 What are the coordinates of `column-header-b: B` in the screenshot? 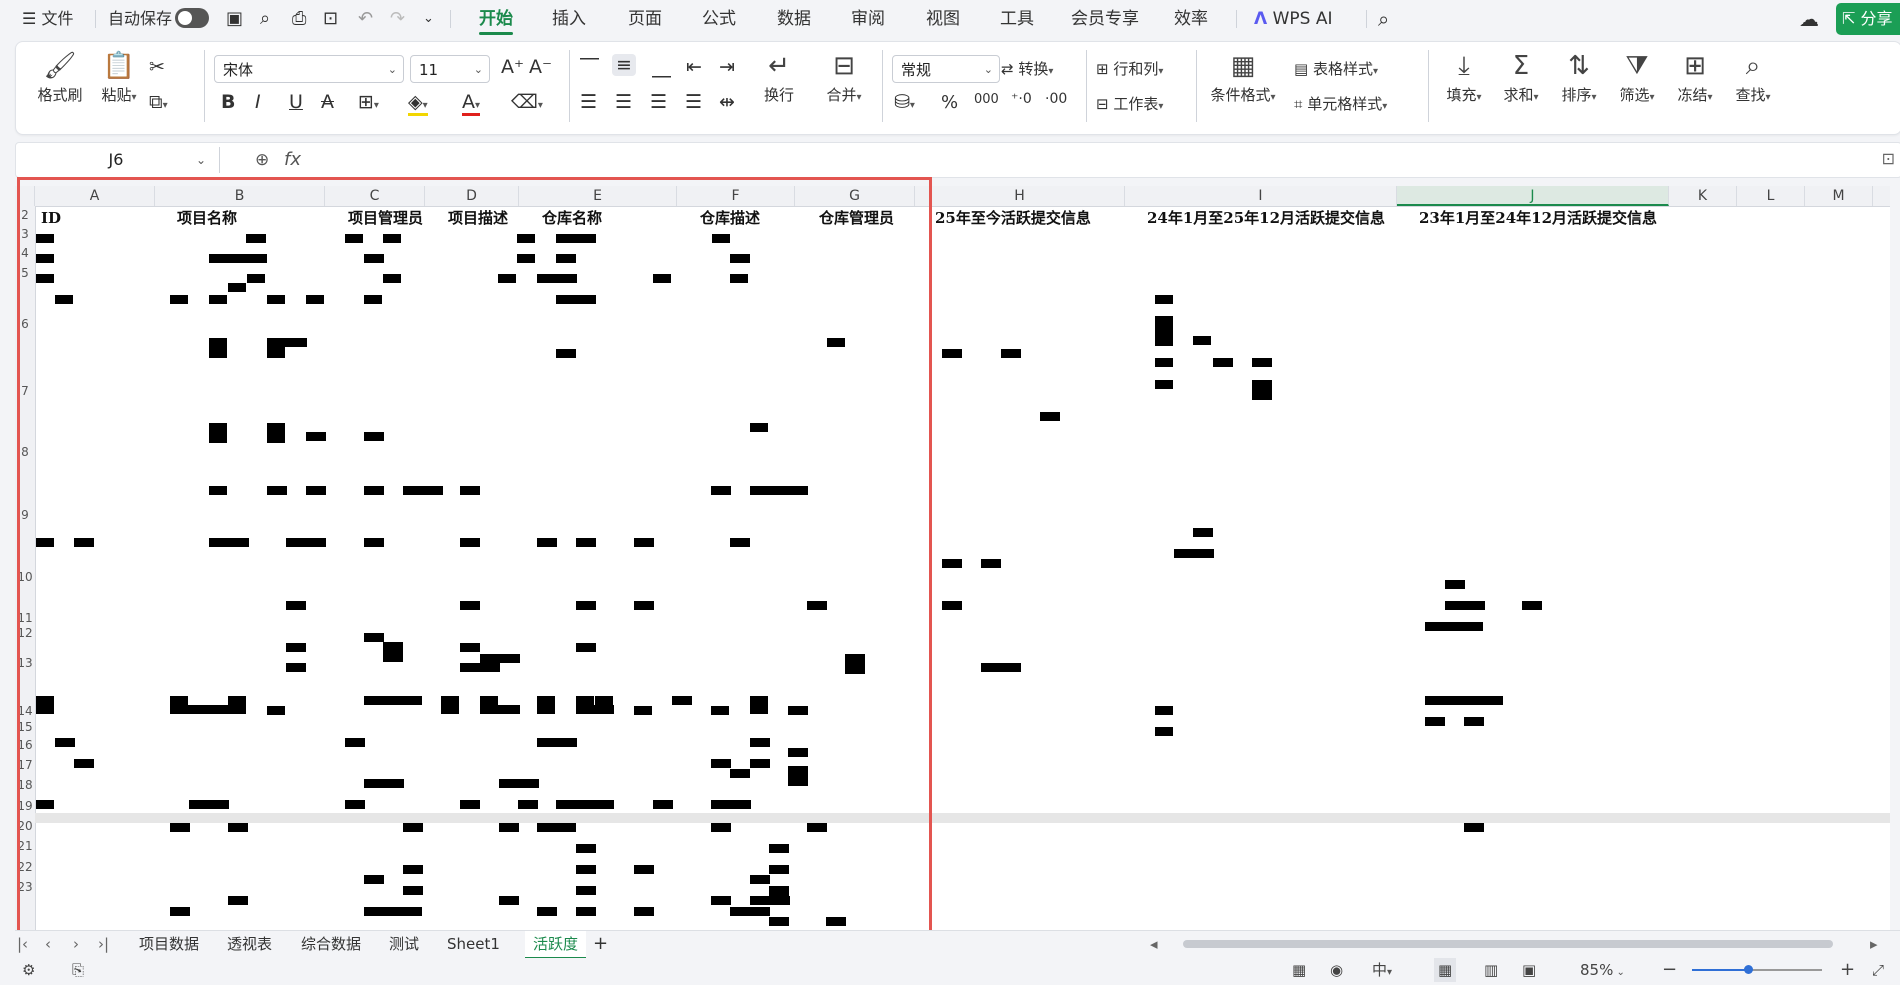 It's located at (240, 196).